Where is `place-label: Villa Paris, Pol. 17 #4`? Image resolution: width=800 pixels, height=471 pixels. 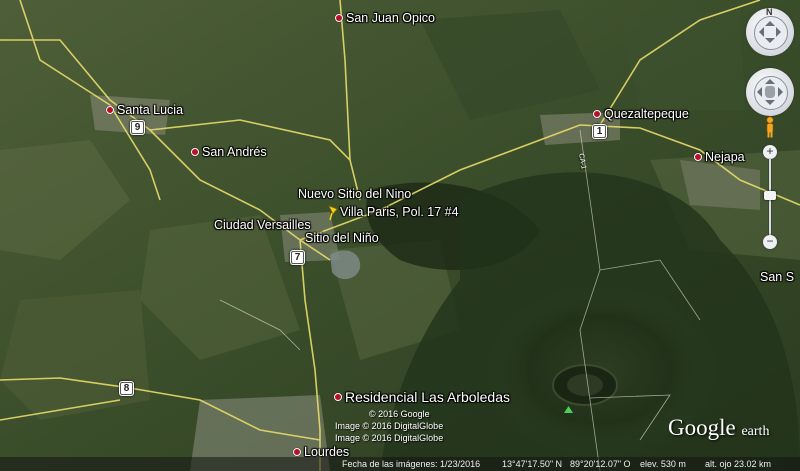 place-label: Villa Paris, Pol. 17 #4 is located at coordinates (399, 212).